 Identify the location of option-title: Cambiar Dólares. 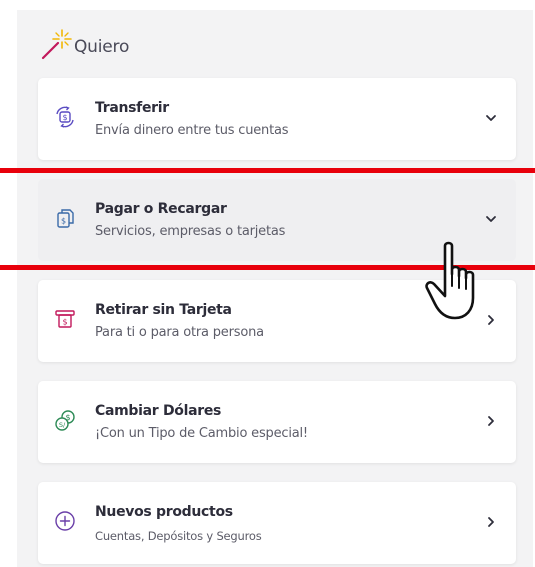
(158, 411).